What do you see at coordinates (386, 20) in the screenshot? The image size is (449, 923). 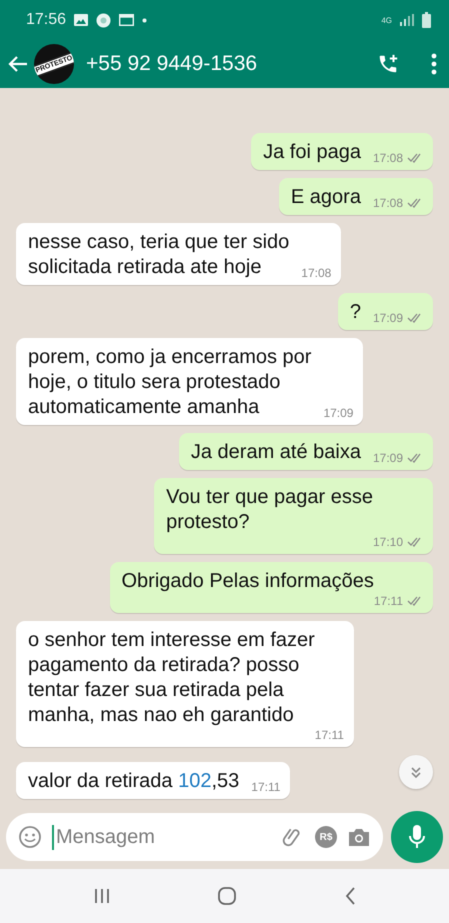 I see `network-type: 4G` at bounding box center [386, 20].